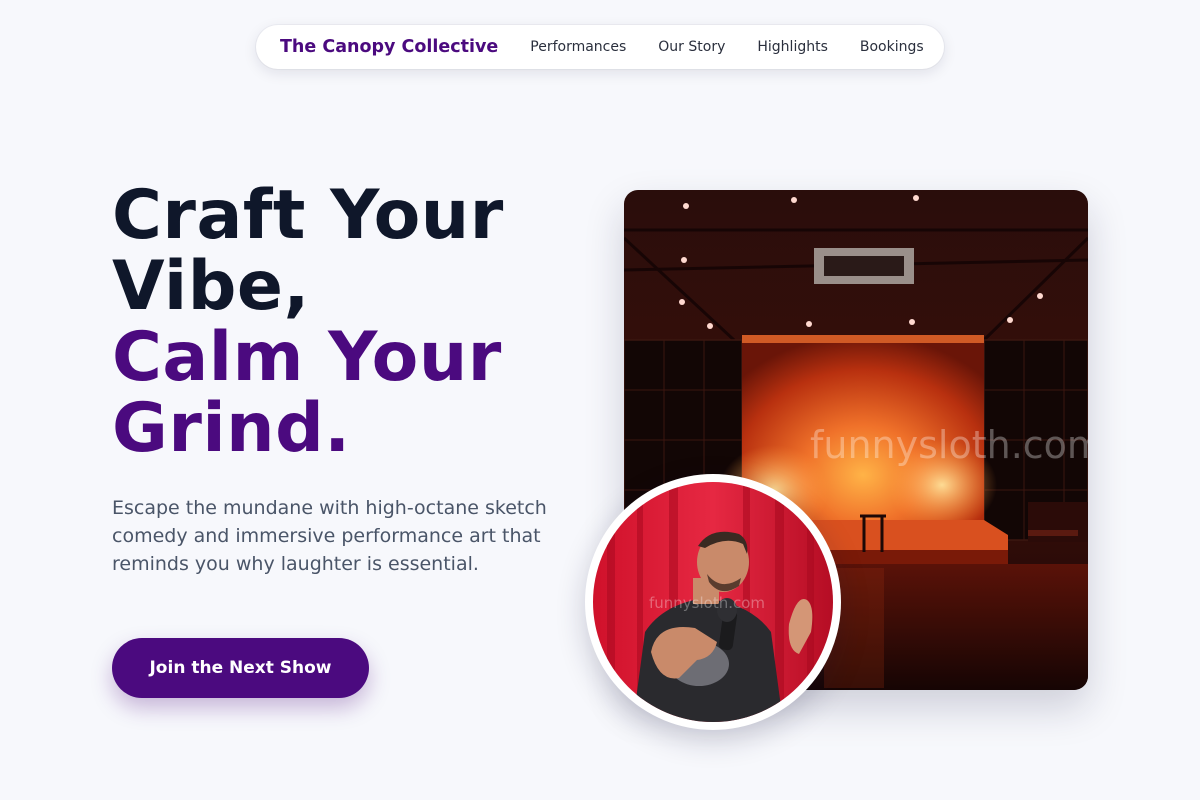 This screenshot has height=800, width=1200. I want to click on hero-title-line-4: Grind., so click(231, 428).